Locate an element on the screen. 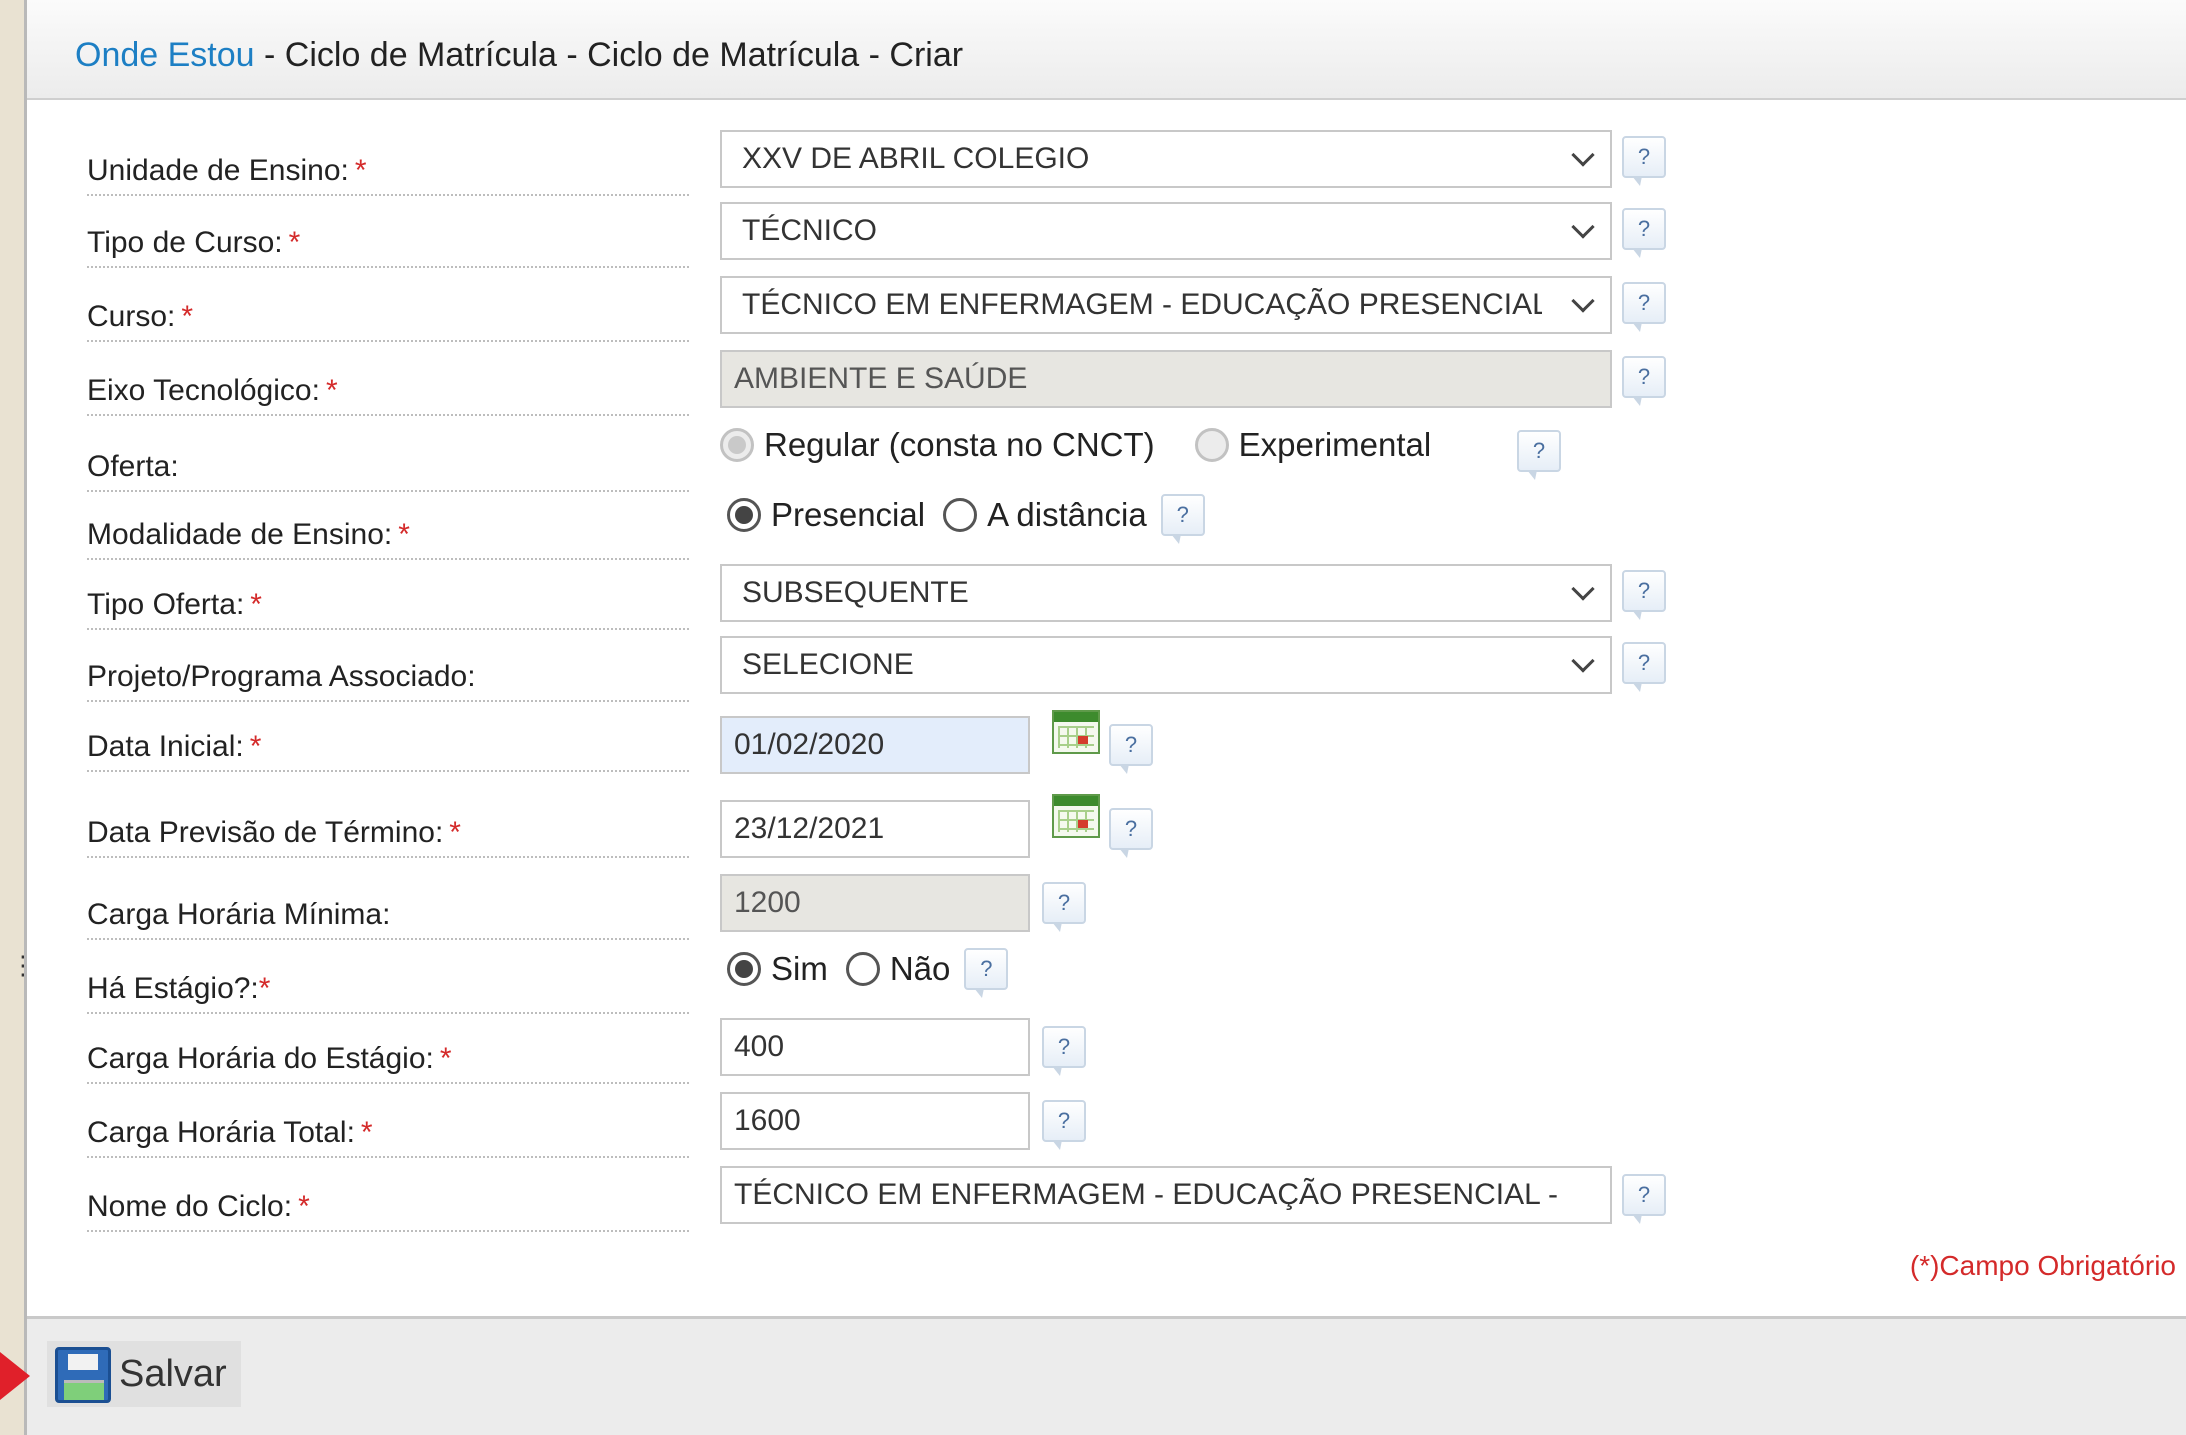 This screenshot has width=2186, height=1435. pointer-arrow-icon is located at coordinates (15, 1376).